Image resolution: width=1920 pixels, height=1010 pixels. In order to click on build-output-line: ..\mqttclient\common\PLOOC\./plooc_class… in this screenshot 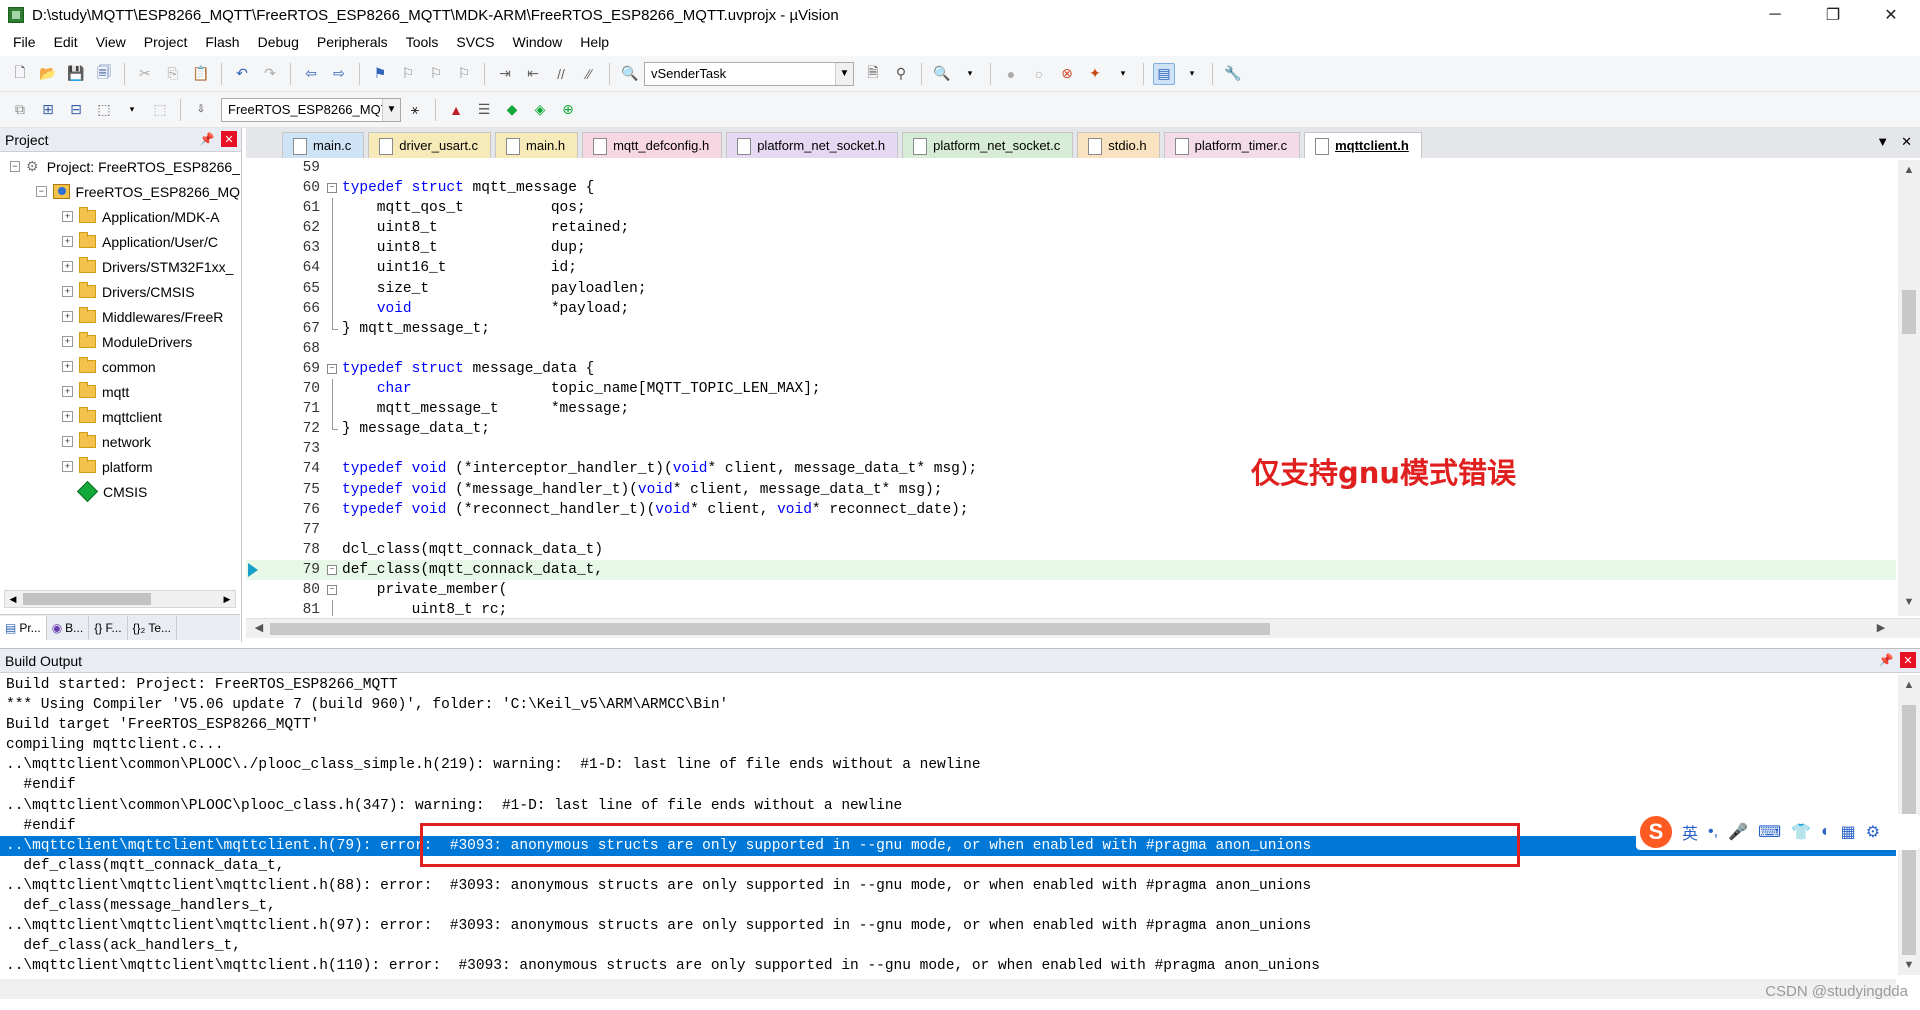, I will do `click(948, 765)`.